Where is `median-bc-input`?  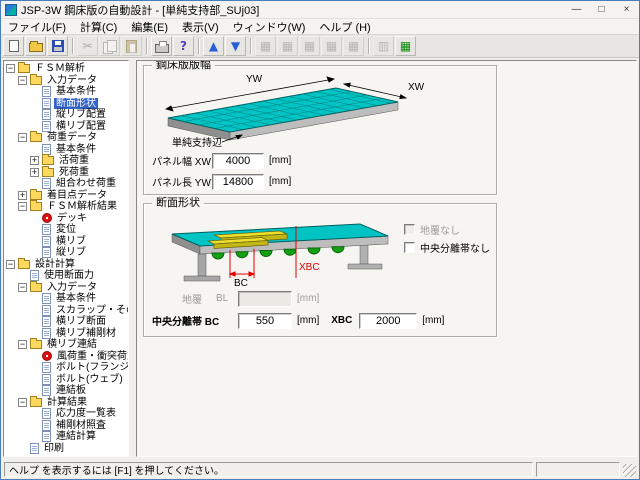
median-bc-input is located at coordinates (265, 320).